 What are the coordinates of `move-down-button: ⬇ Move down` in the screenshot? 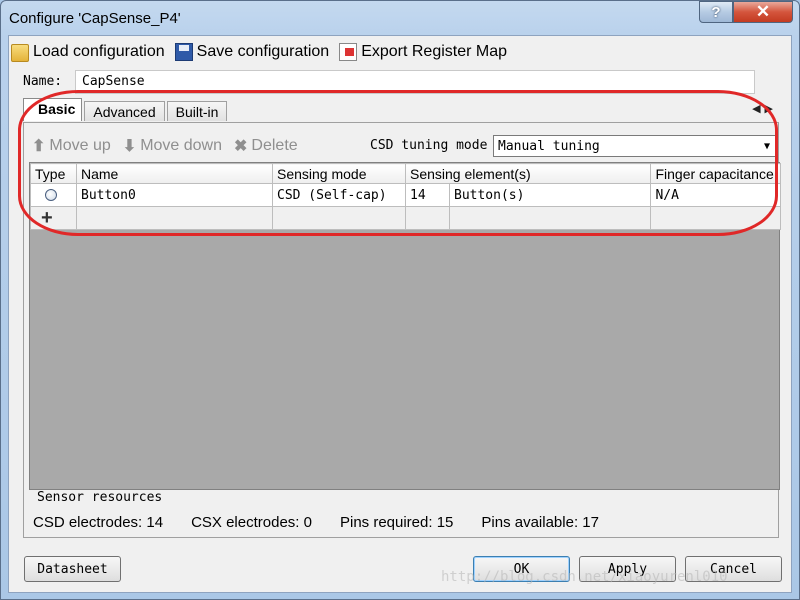 It's located at (172, 146).